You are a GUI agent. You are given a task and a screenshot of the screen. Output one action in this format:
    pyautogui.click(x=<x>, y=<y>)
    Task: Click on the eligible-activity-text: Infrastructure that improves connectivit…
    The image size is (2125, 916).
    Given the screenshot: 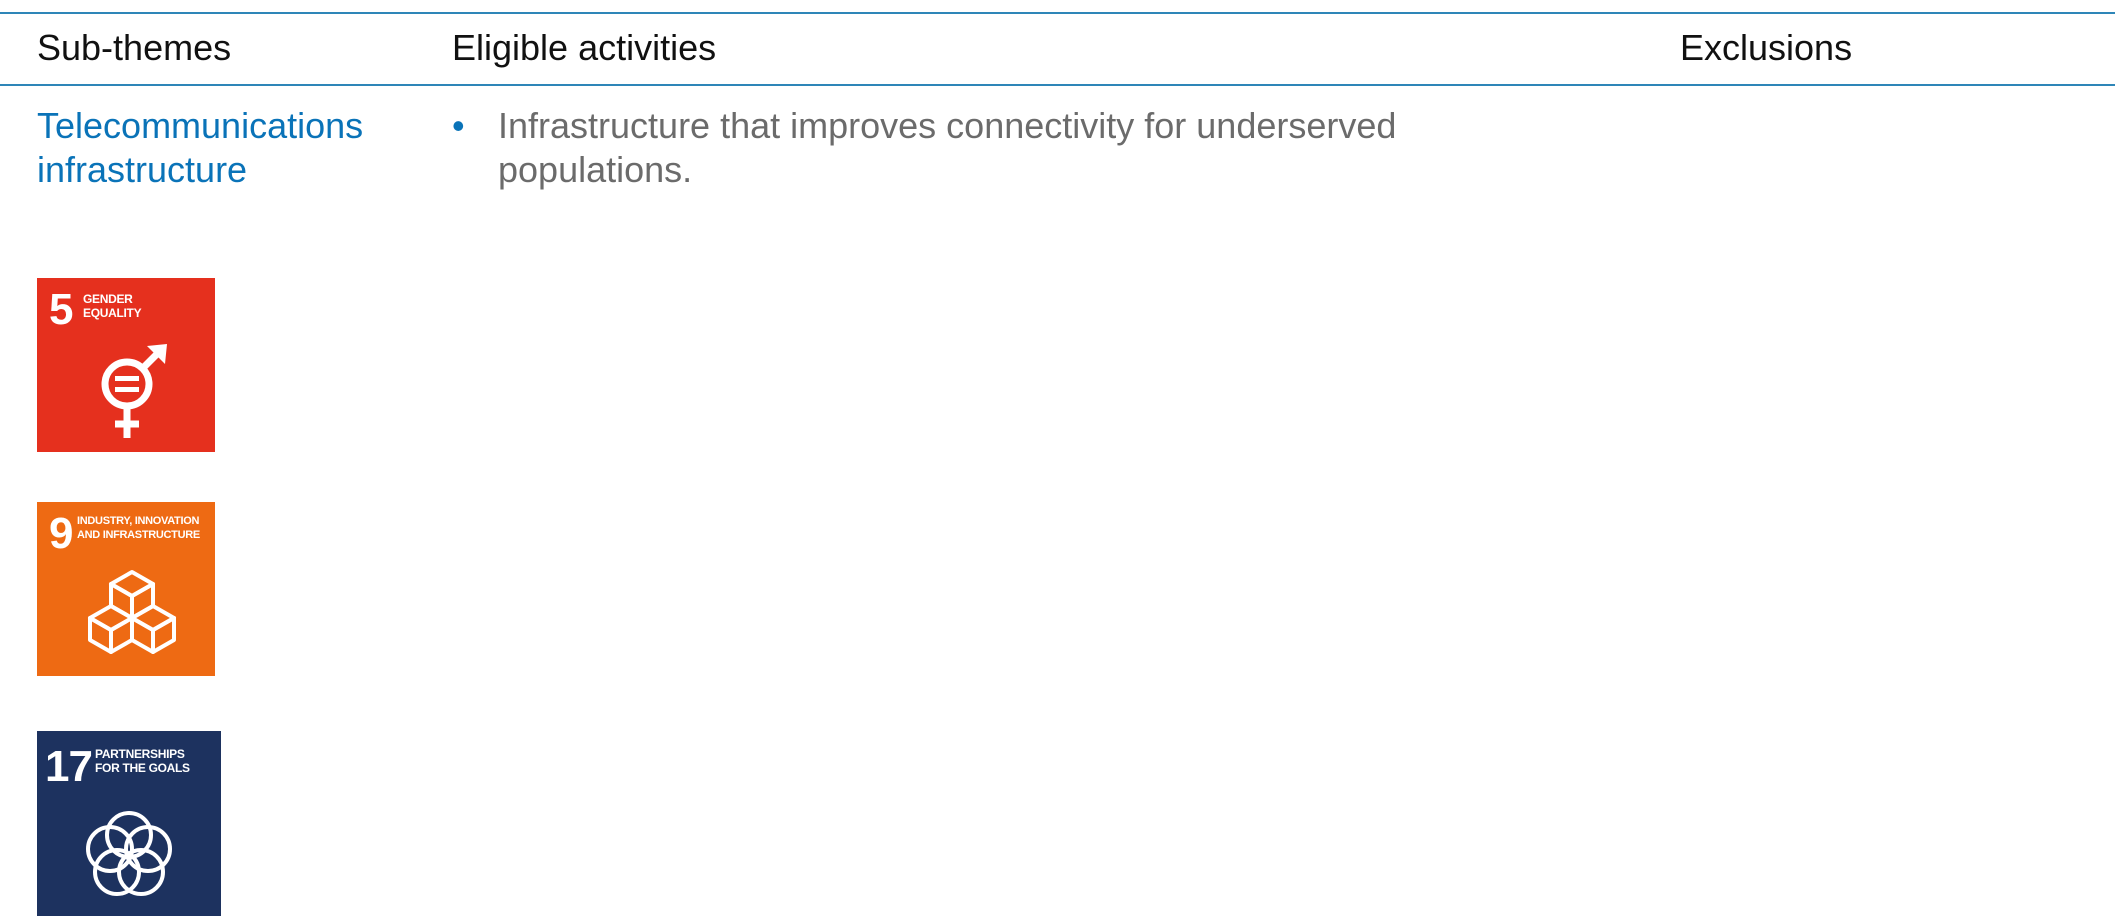 What is the action you would take?
    pyautogui.click(x=947, y=147)
    